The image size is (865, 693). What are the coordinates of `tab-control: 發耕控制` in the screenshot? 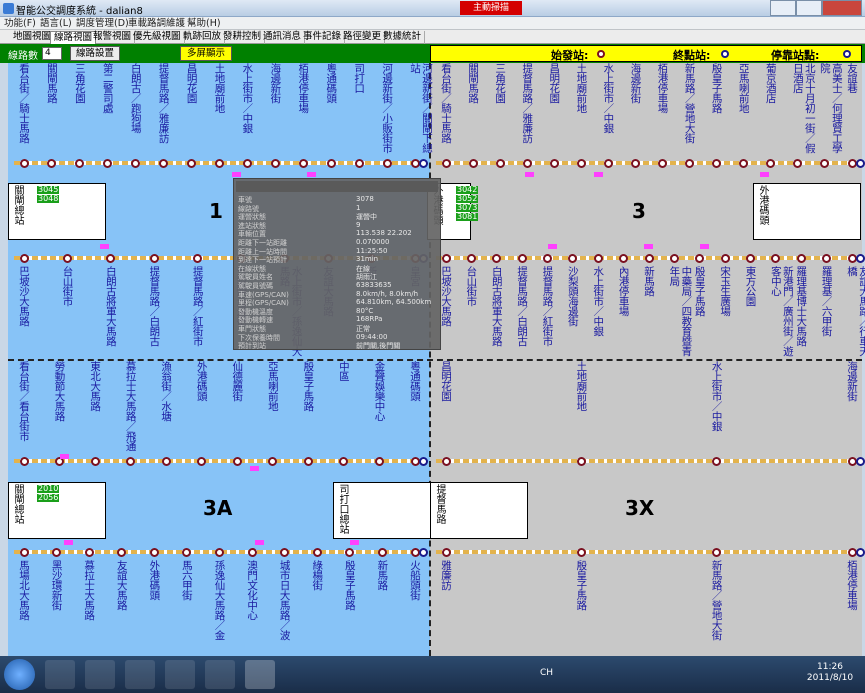 It's located at (243, 37).